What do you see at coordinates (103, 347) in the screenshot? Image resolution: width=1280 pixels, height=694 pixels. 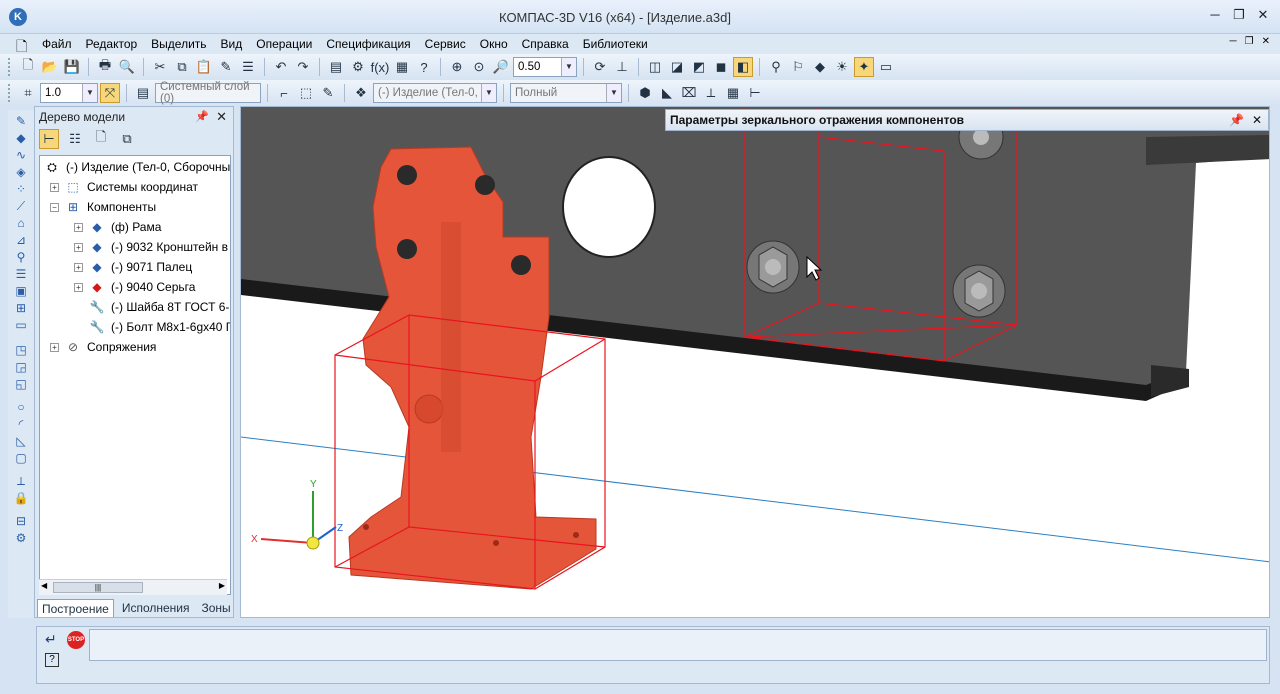 I see `tree-item: + ⊘ Сопряжения` at bounding box center [103, 347].